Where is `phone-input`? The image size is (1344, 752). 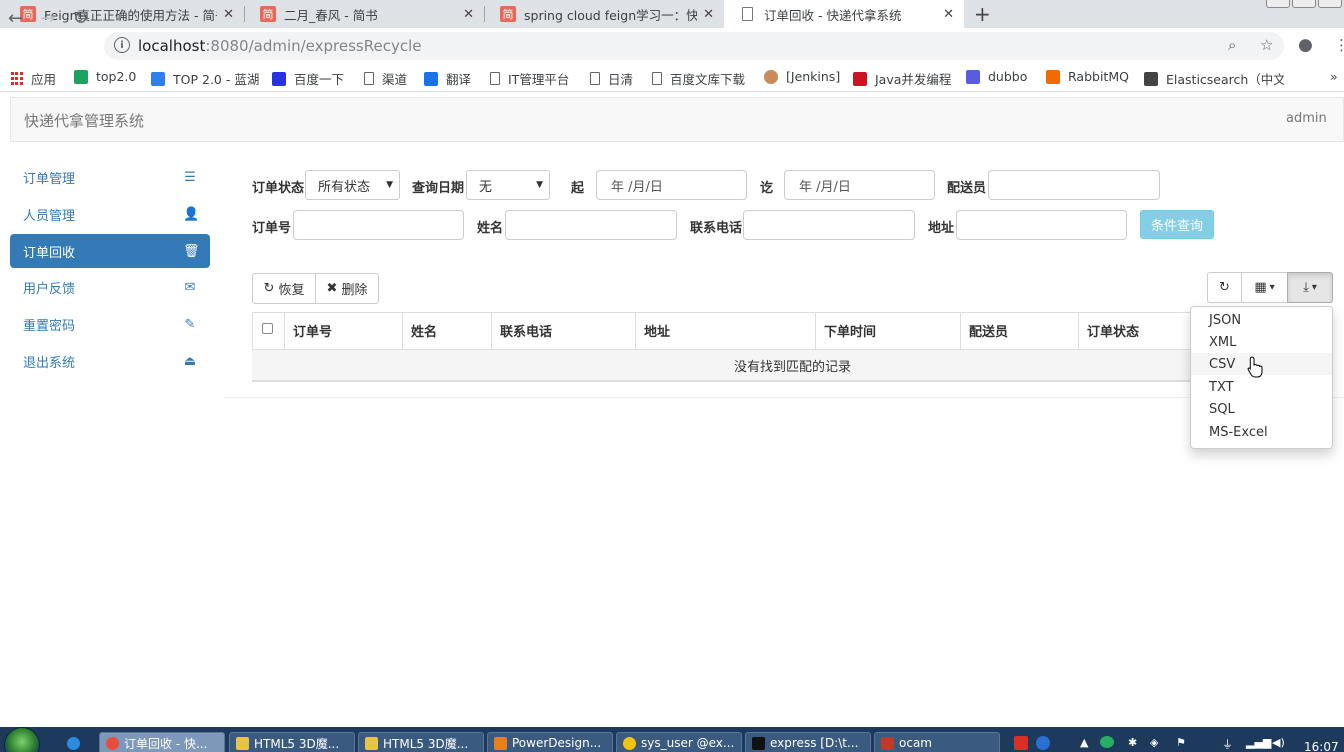
phone-input is located at coordinates (829, 225).